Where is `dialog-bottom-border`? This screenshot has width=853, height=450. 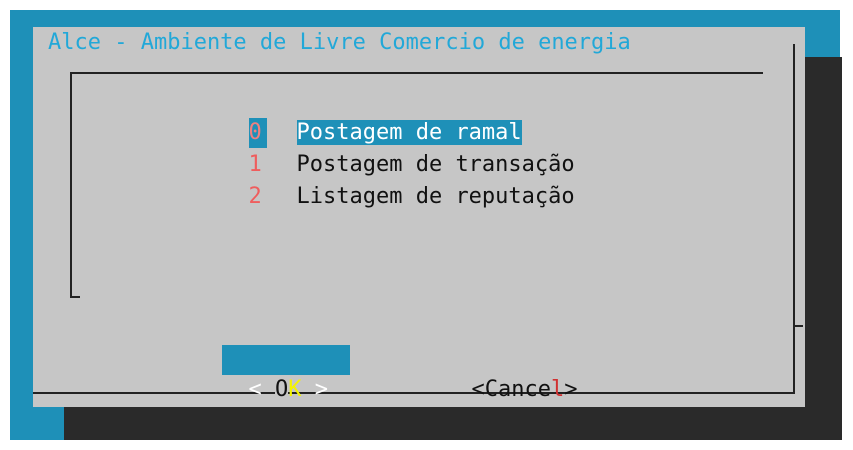
dialog-bottom-border is located at coordinates (414, 393).